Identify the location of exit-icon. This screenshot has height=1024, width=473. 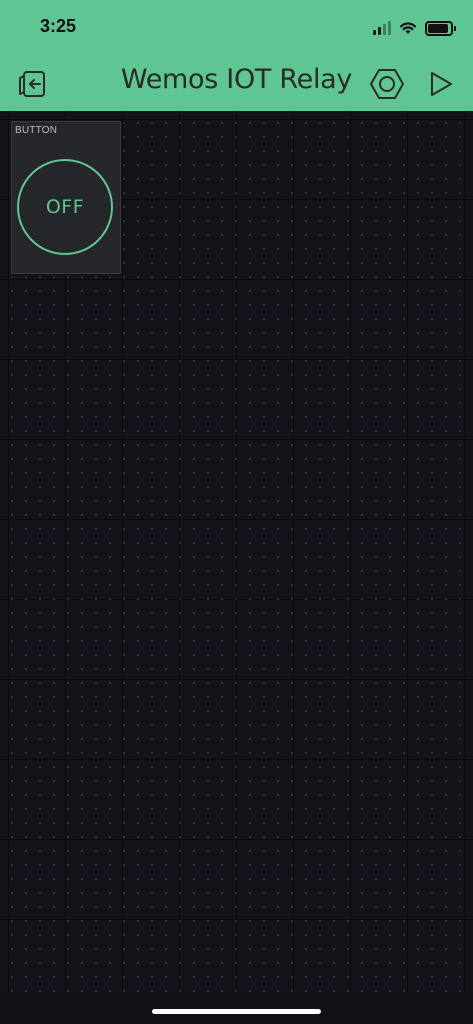
(32, 84).